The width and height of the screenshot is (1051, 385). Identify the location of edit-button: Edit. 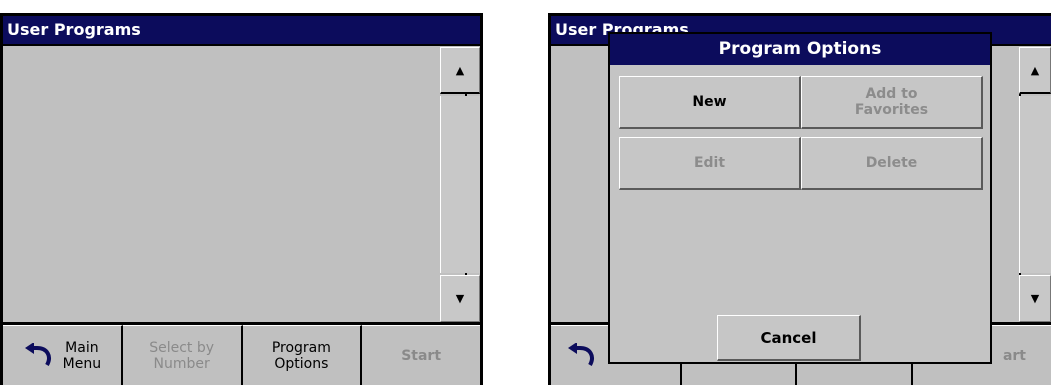
(710, 163).